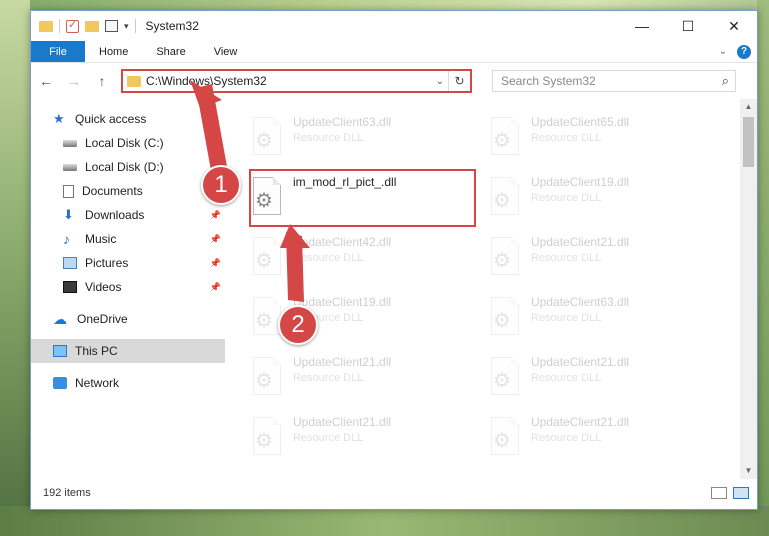 This screenshot has height=536, width=769. Describe the element at coordinates (113, 51) in the screenshot. I see `tab-home: Home` at that location.